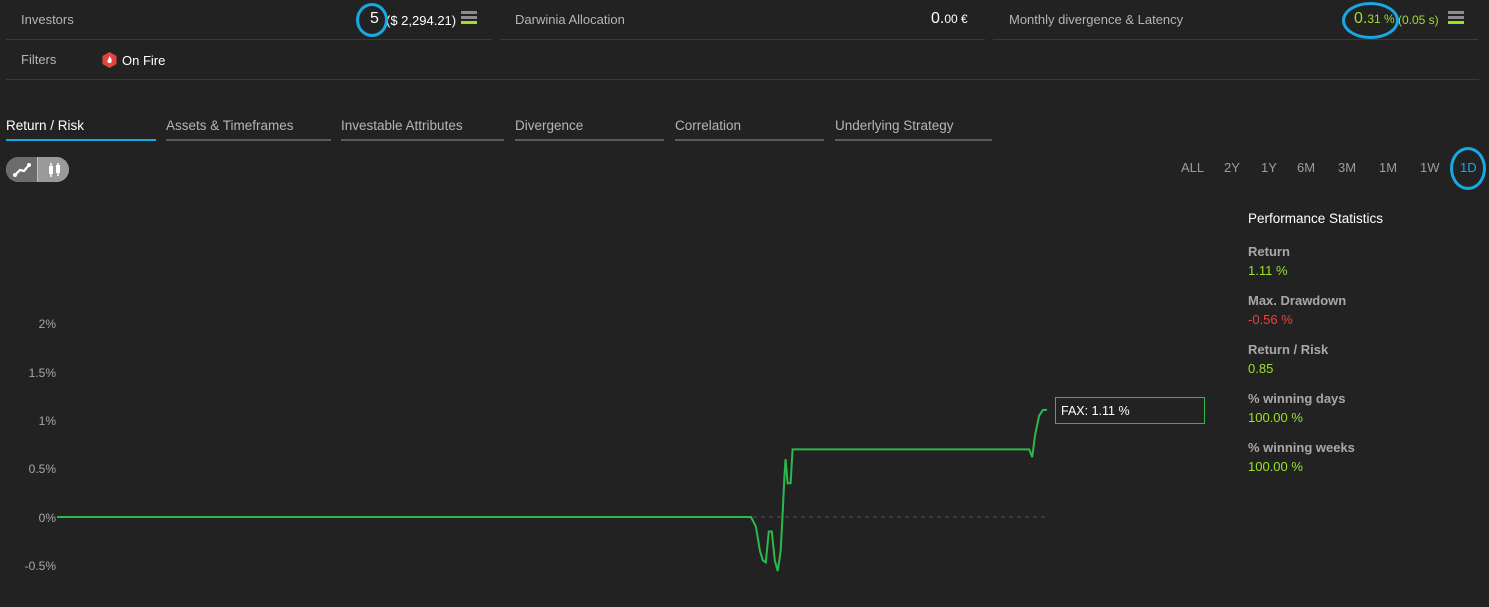  What do you see at coordinates (1130, 410) in the screenshot?
I see `chart-tooltip: FAX: 1.11 %` at bounding box center [1130, 410].